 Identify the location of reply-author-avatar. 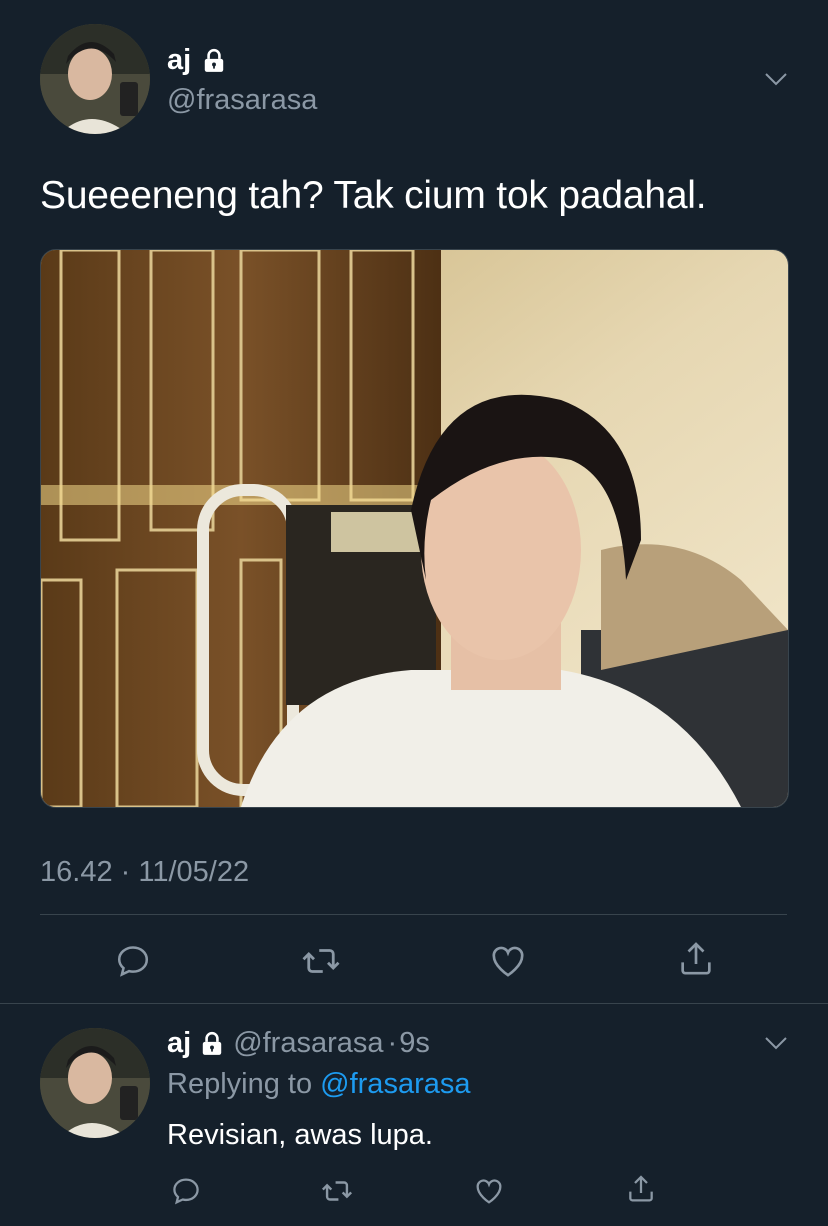
(95, 1083).